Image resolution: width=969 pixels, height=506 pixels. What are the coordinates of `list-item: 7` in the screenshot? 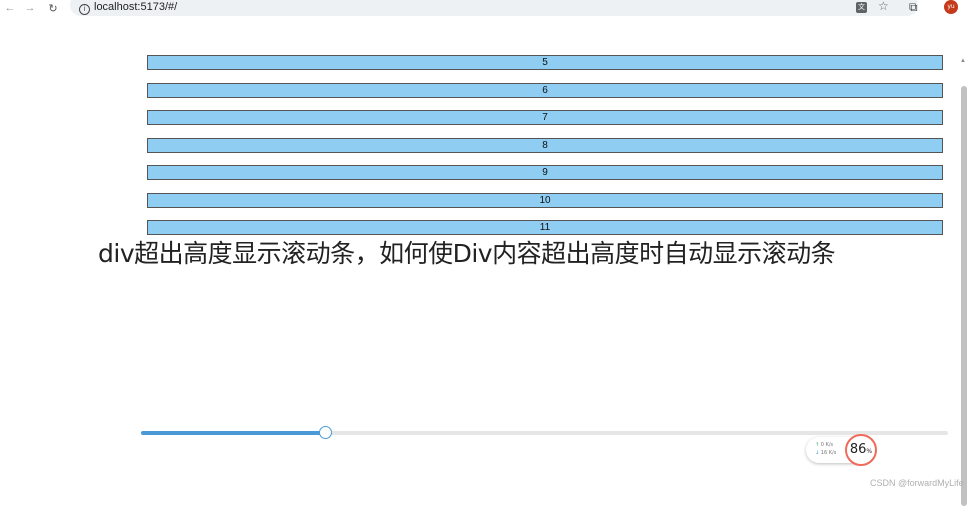 It's located at (545, 117).